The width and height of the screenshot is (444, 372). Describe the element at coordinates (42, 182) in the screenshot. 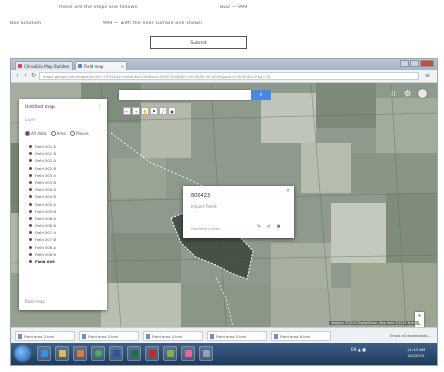

I see `list-item: Field 003 B` at that location.